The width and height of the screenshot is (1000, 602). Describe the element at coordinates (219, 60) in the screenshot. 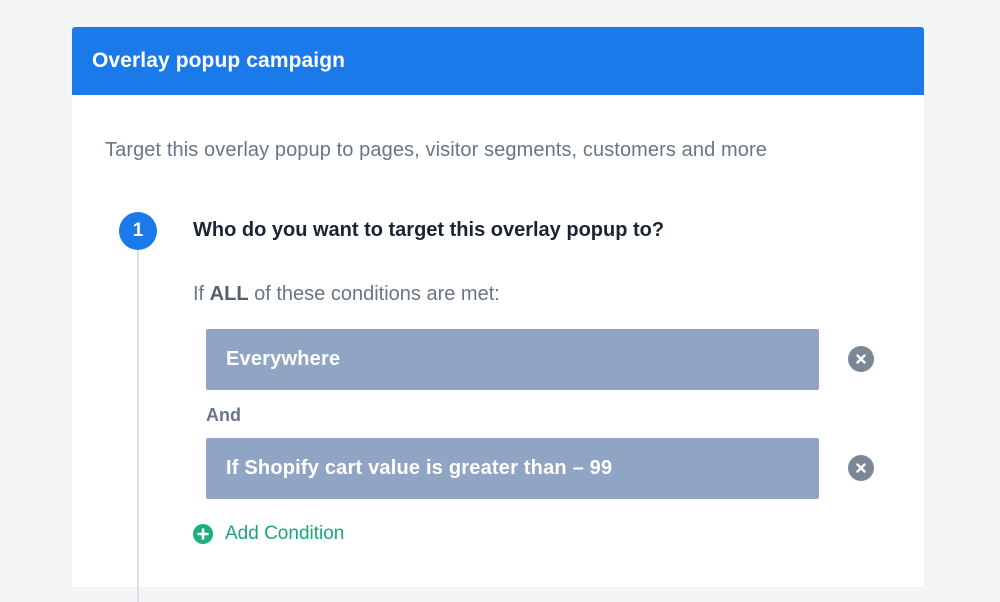

I see `panel-title: Overlay popup campaign` at that location.